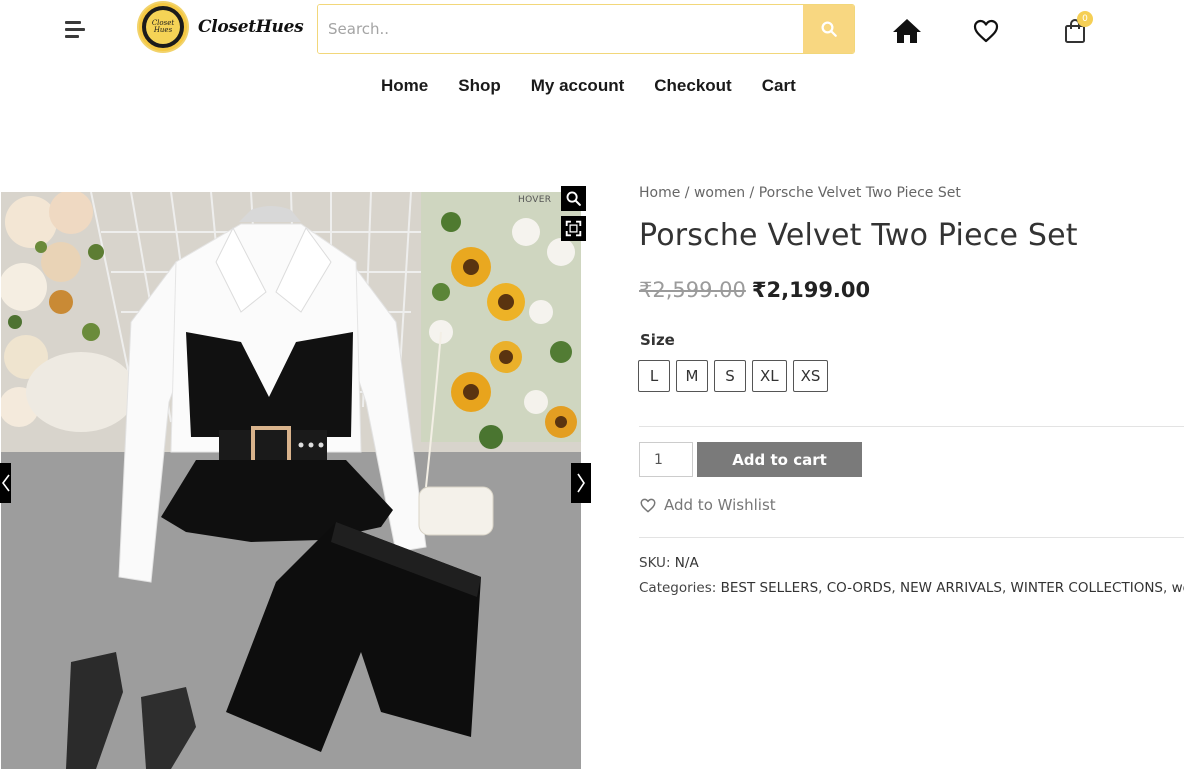 This screenshot has height=769, width=1184. I want to click on hover-hint-label: HOVER, so click(535, 200).